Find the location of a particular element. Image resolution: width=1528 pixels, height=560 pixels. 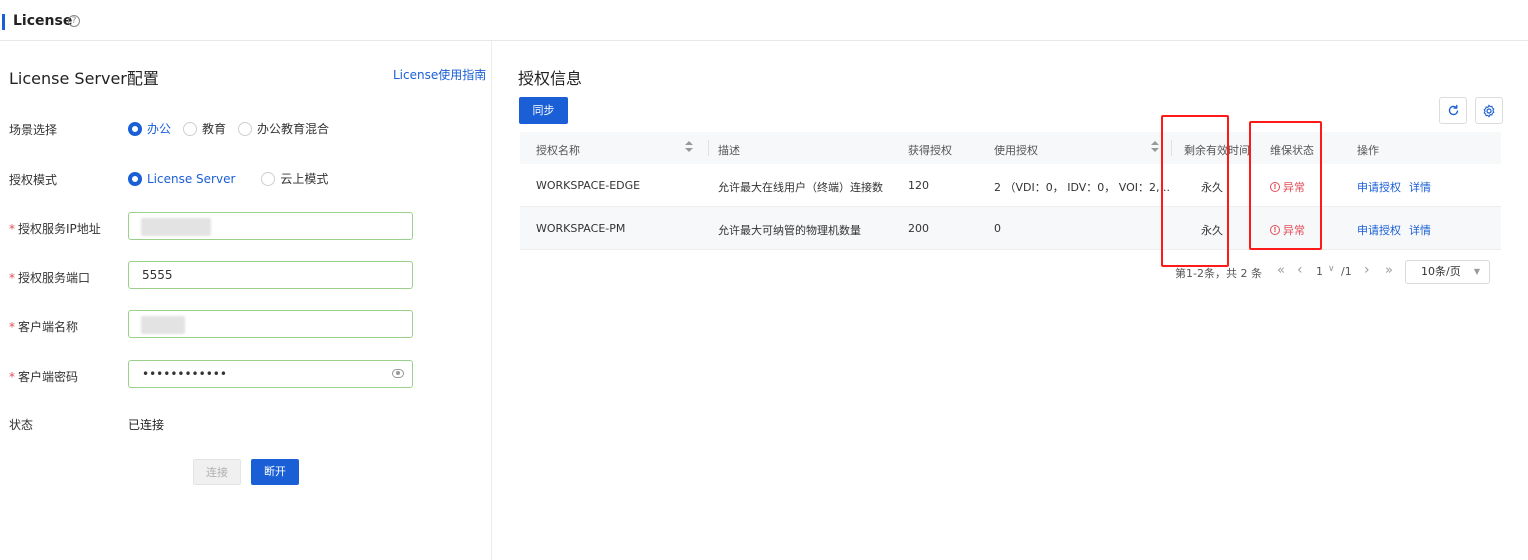

question-circle-icon: ? is located at coordinates (74, 21).